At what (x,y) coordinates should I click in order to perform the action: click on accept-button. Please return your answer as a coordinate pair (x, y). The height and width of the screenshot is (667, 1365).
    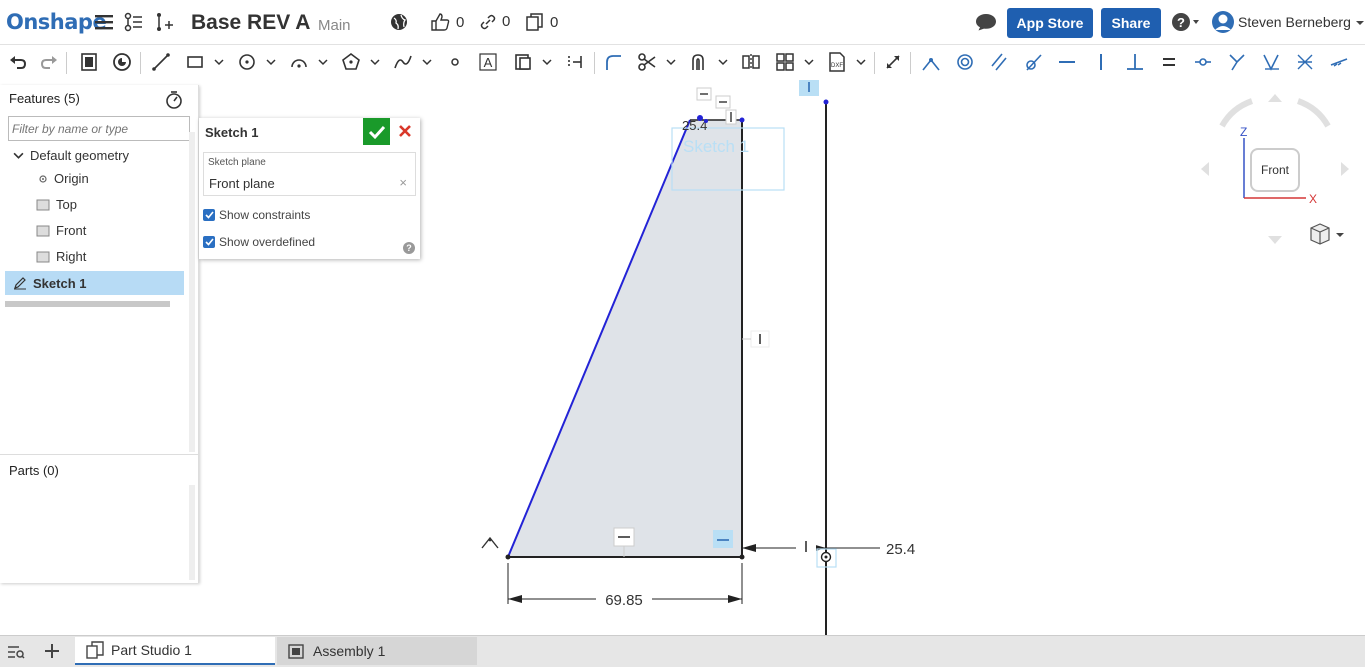
    Looking at the image, I should click on (376, 131).